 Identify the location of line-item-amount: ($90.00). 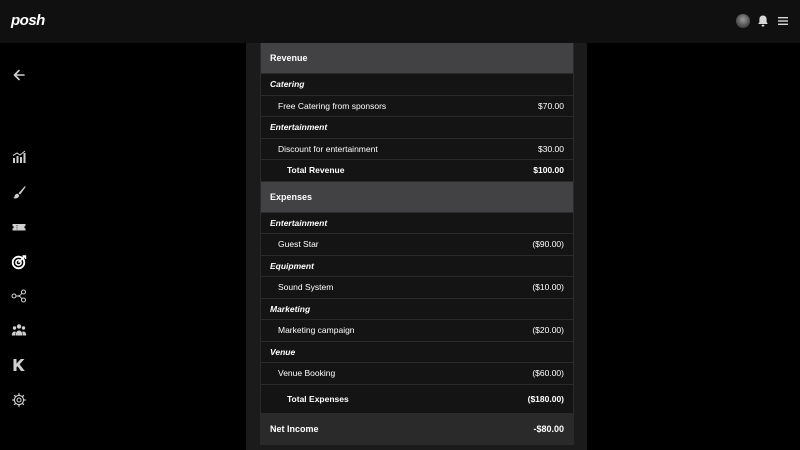
(548, 244).